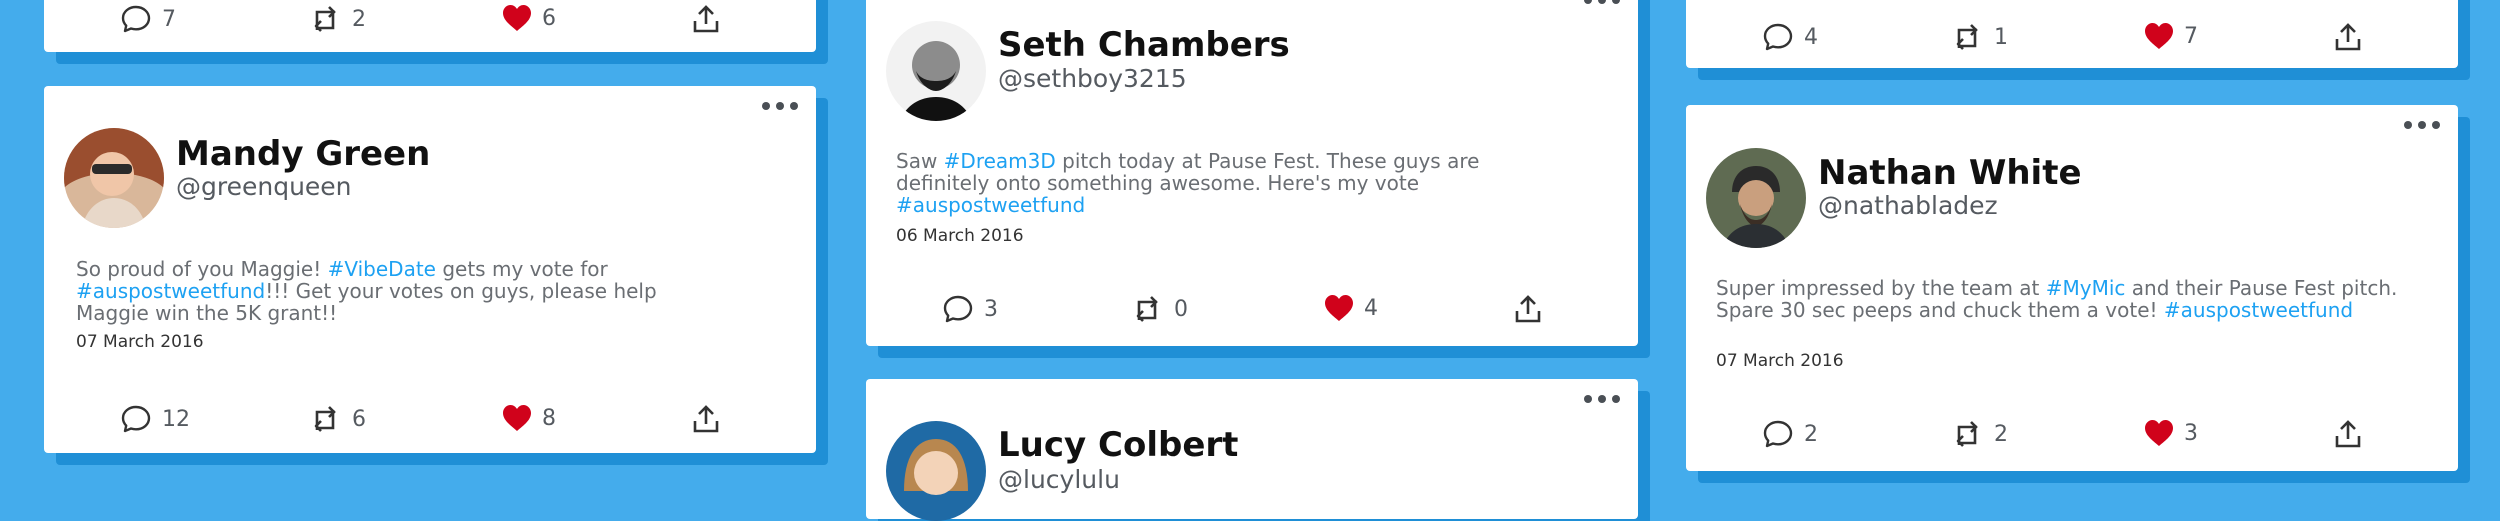  I want to click on comment-count: 7, so click(169, 19).